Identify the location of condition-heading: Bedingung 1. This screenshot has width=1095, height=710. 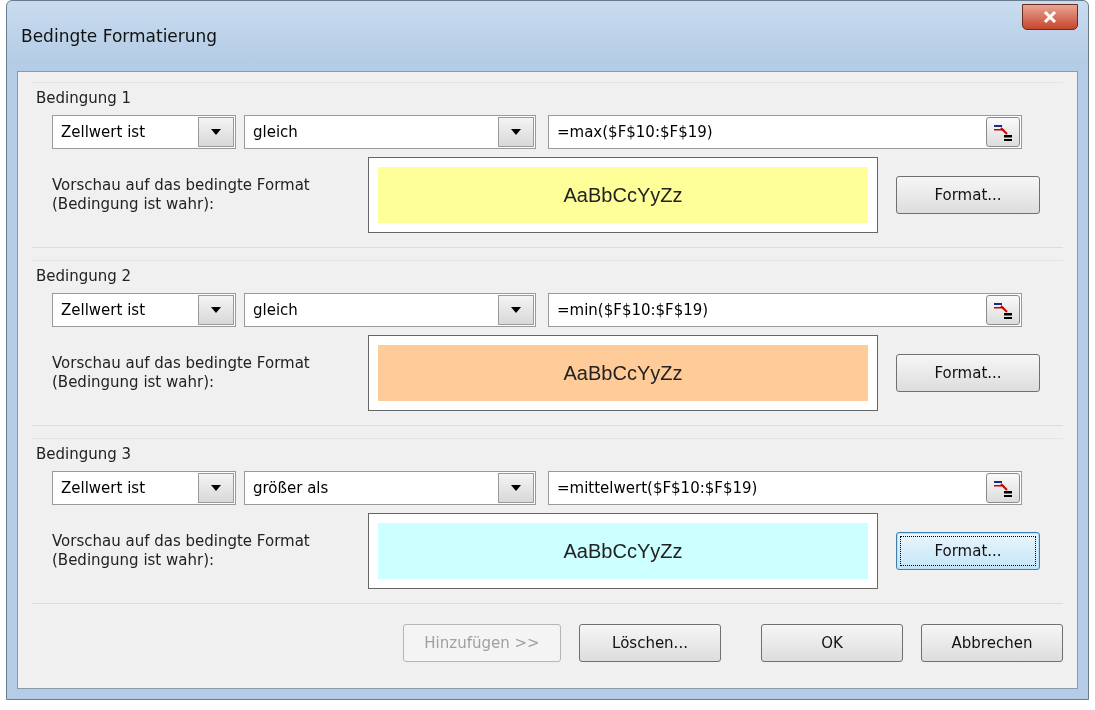
(84, 98).